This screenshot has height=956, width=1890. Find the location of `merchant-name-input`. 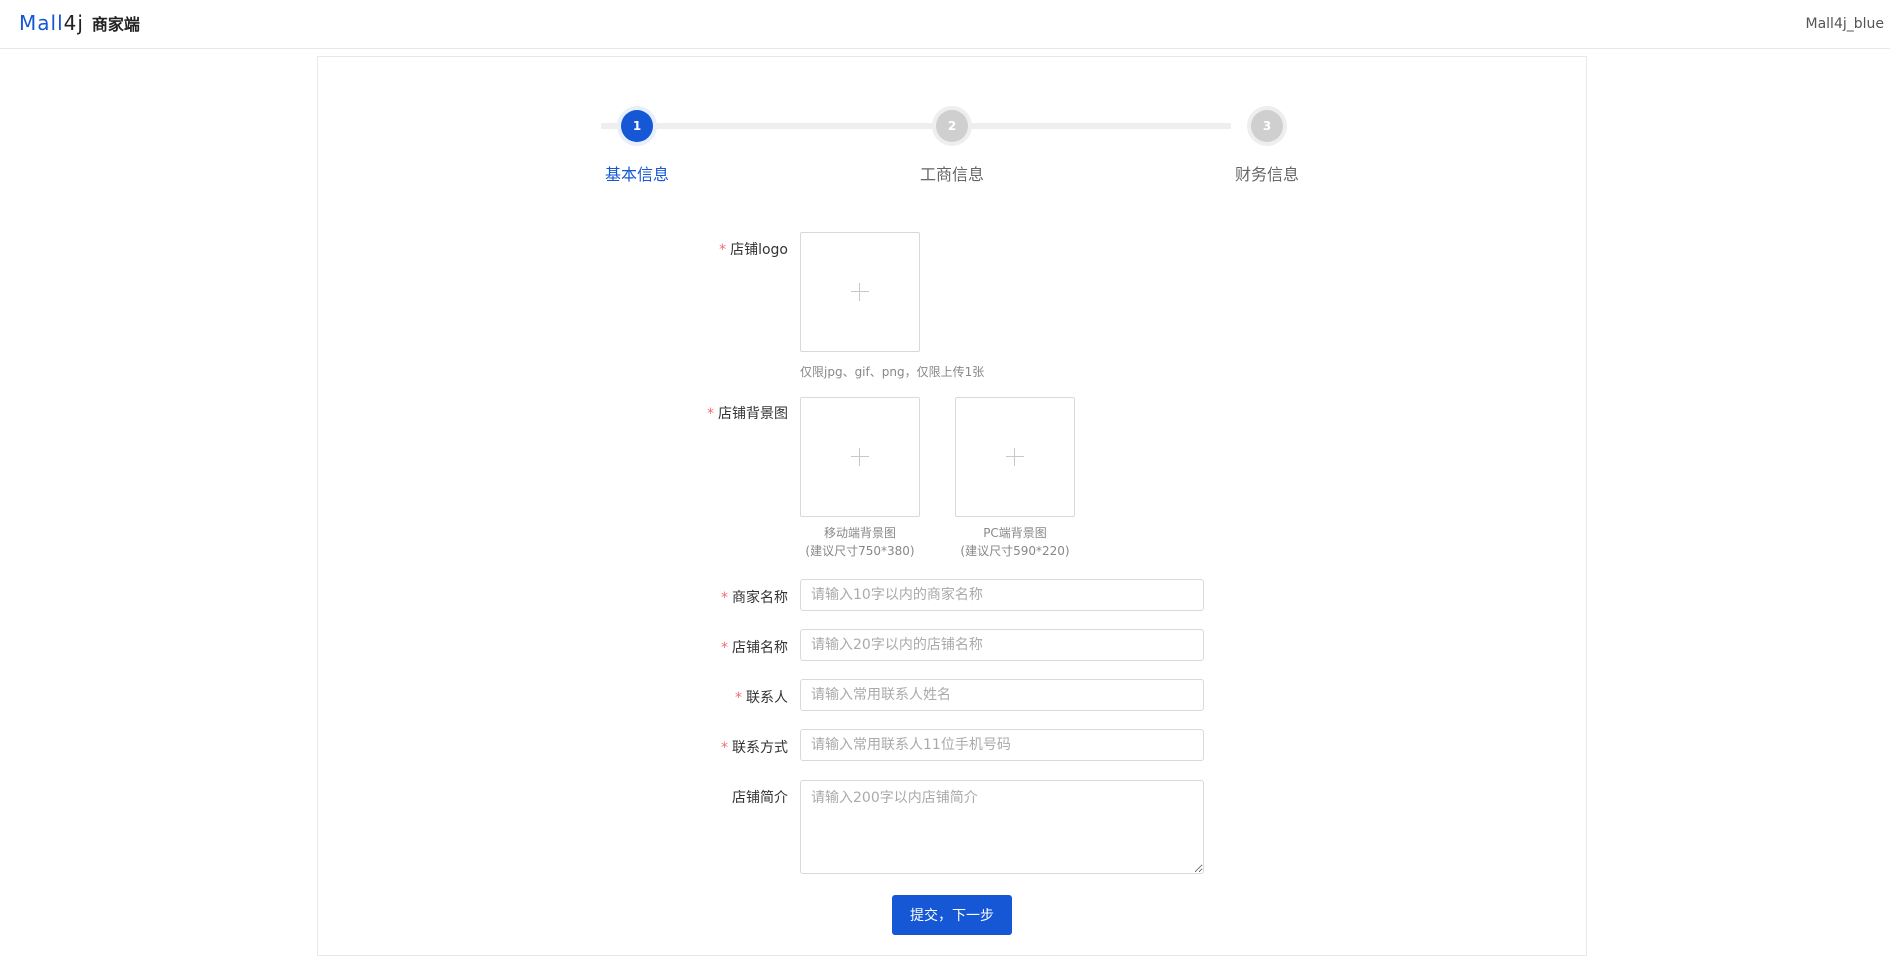

merchant-name-input is located at coordinates (1002, 595).